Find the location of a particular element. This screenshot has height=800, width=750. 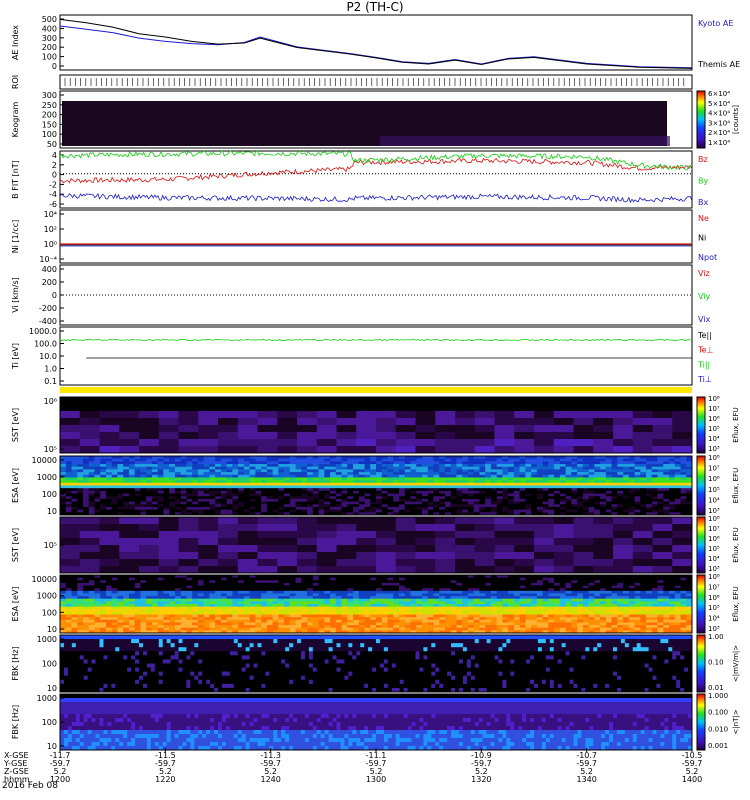

temperature-frame is located at coordinates (376, 356).